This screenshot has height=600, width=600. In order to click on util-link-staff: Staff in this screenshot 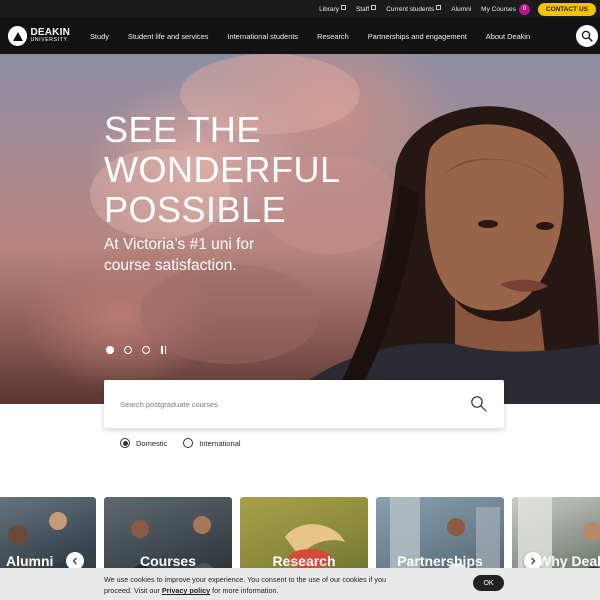, I will do `click(366, 8)`.